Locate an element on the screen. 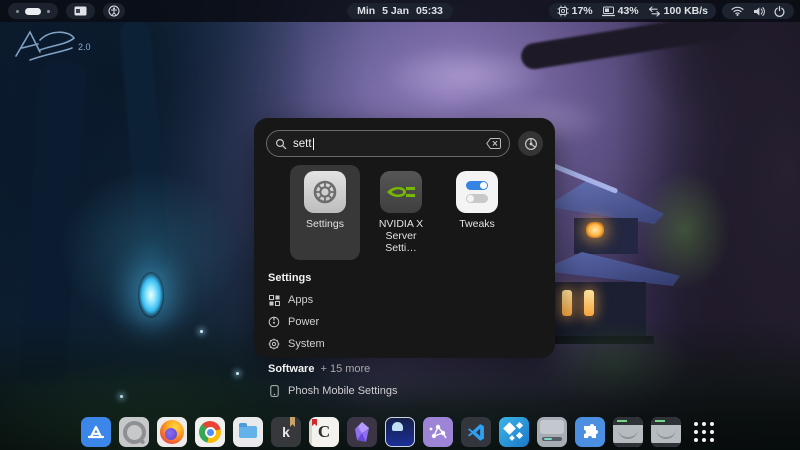 The height and width of the screenshot is (450, 800). accessibility-menu is located at coordinates (114, 11).